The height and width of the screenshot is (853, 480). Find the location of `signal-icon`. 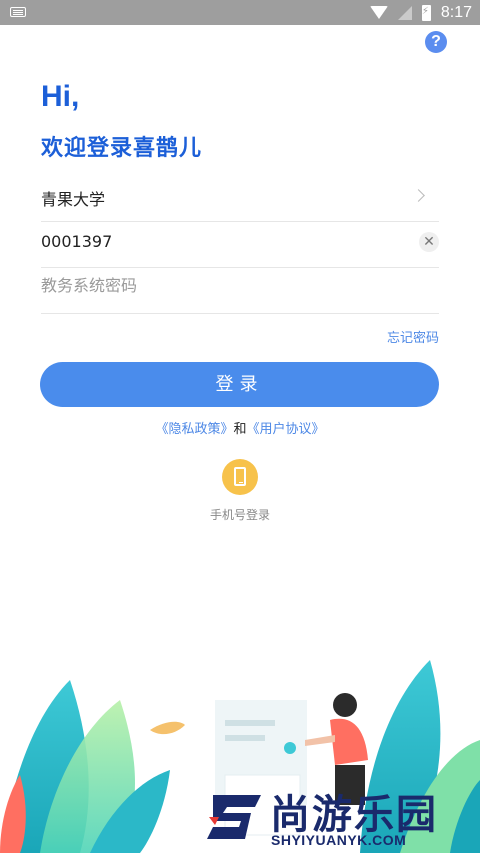

signal-icon is located at coordinates (404, 12).